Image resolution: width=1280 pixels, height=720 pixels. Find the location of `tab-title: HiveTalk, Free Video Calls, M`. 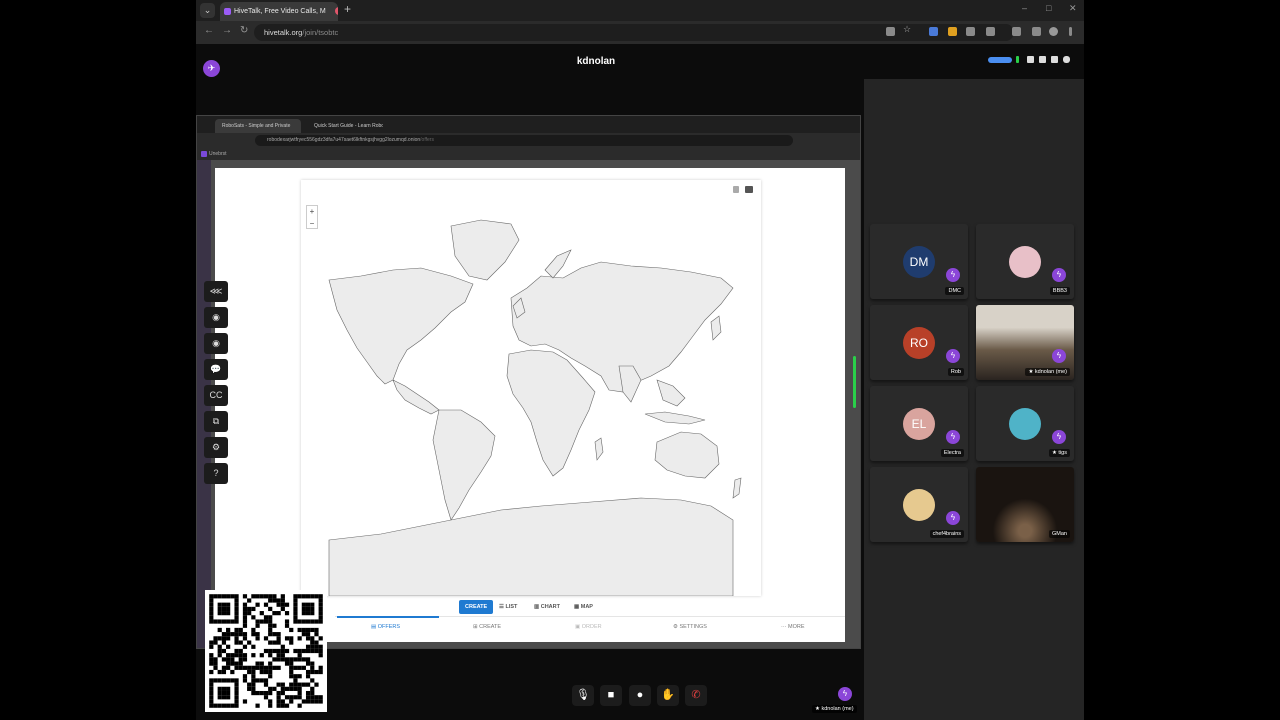

tab-title: HiveTalk, Free Video Calls, M is located at coordinates (280, 11).